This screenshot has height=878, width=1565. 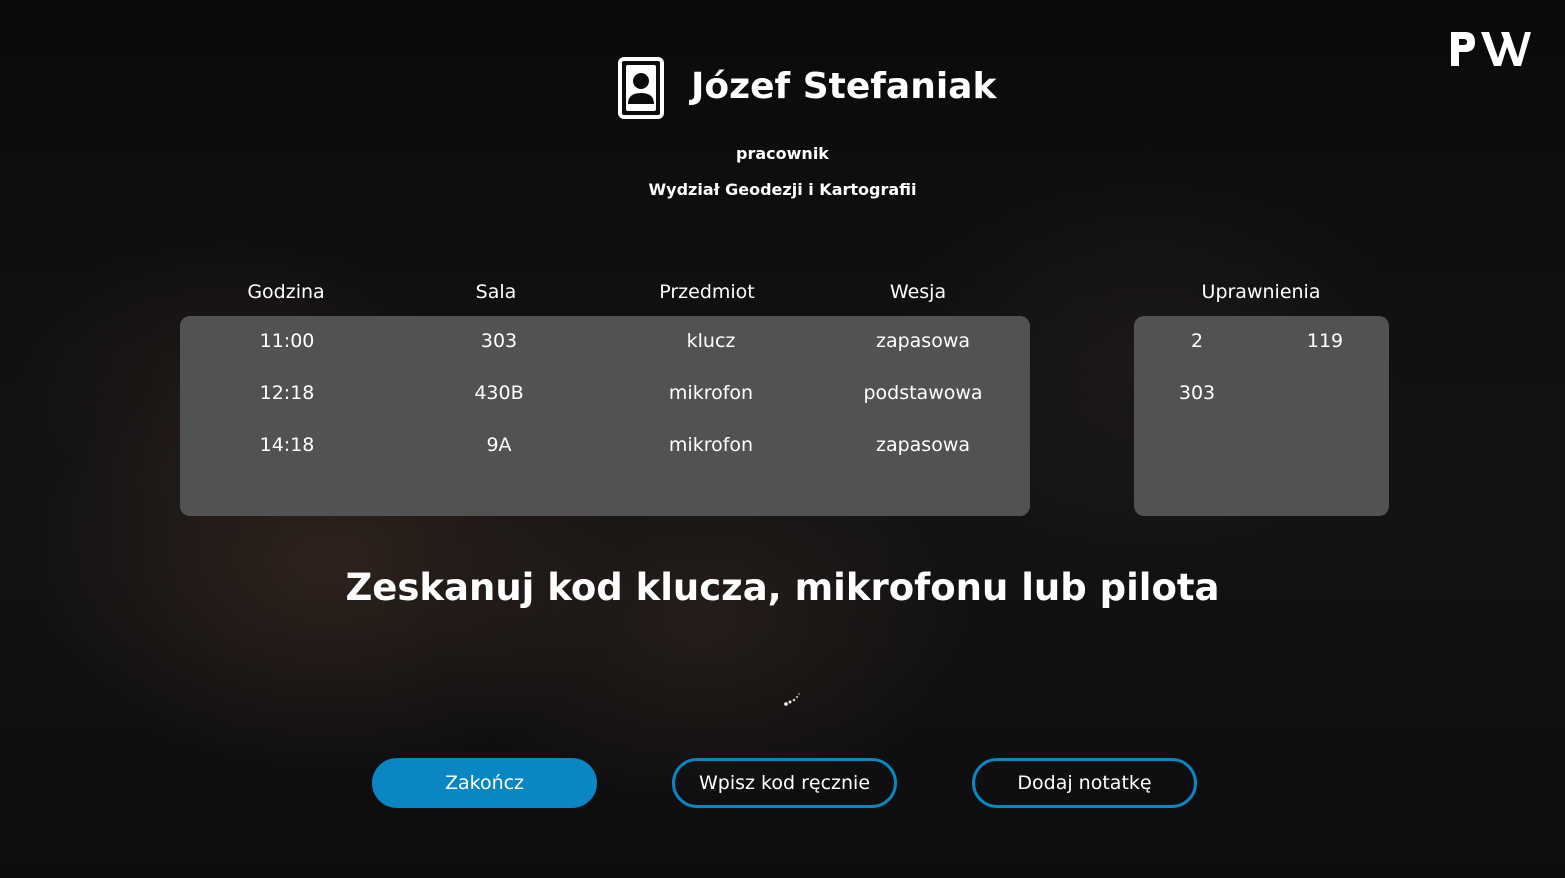 What do you see at coordinates (286, 292) in the screenshot?
I see `column-header-time: Godzina` at bounding box center [286, 292].